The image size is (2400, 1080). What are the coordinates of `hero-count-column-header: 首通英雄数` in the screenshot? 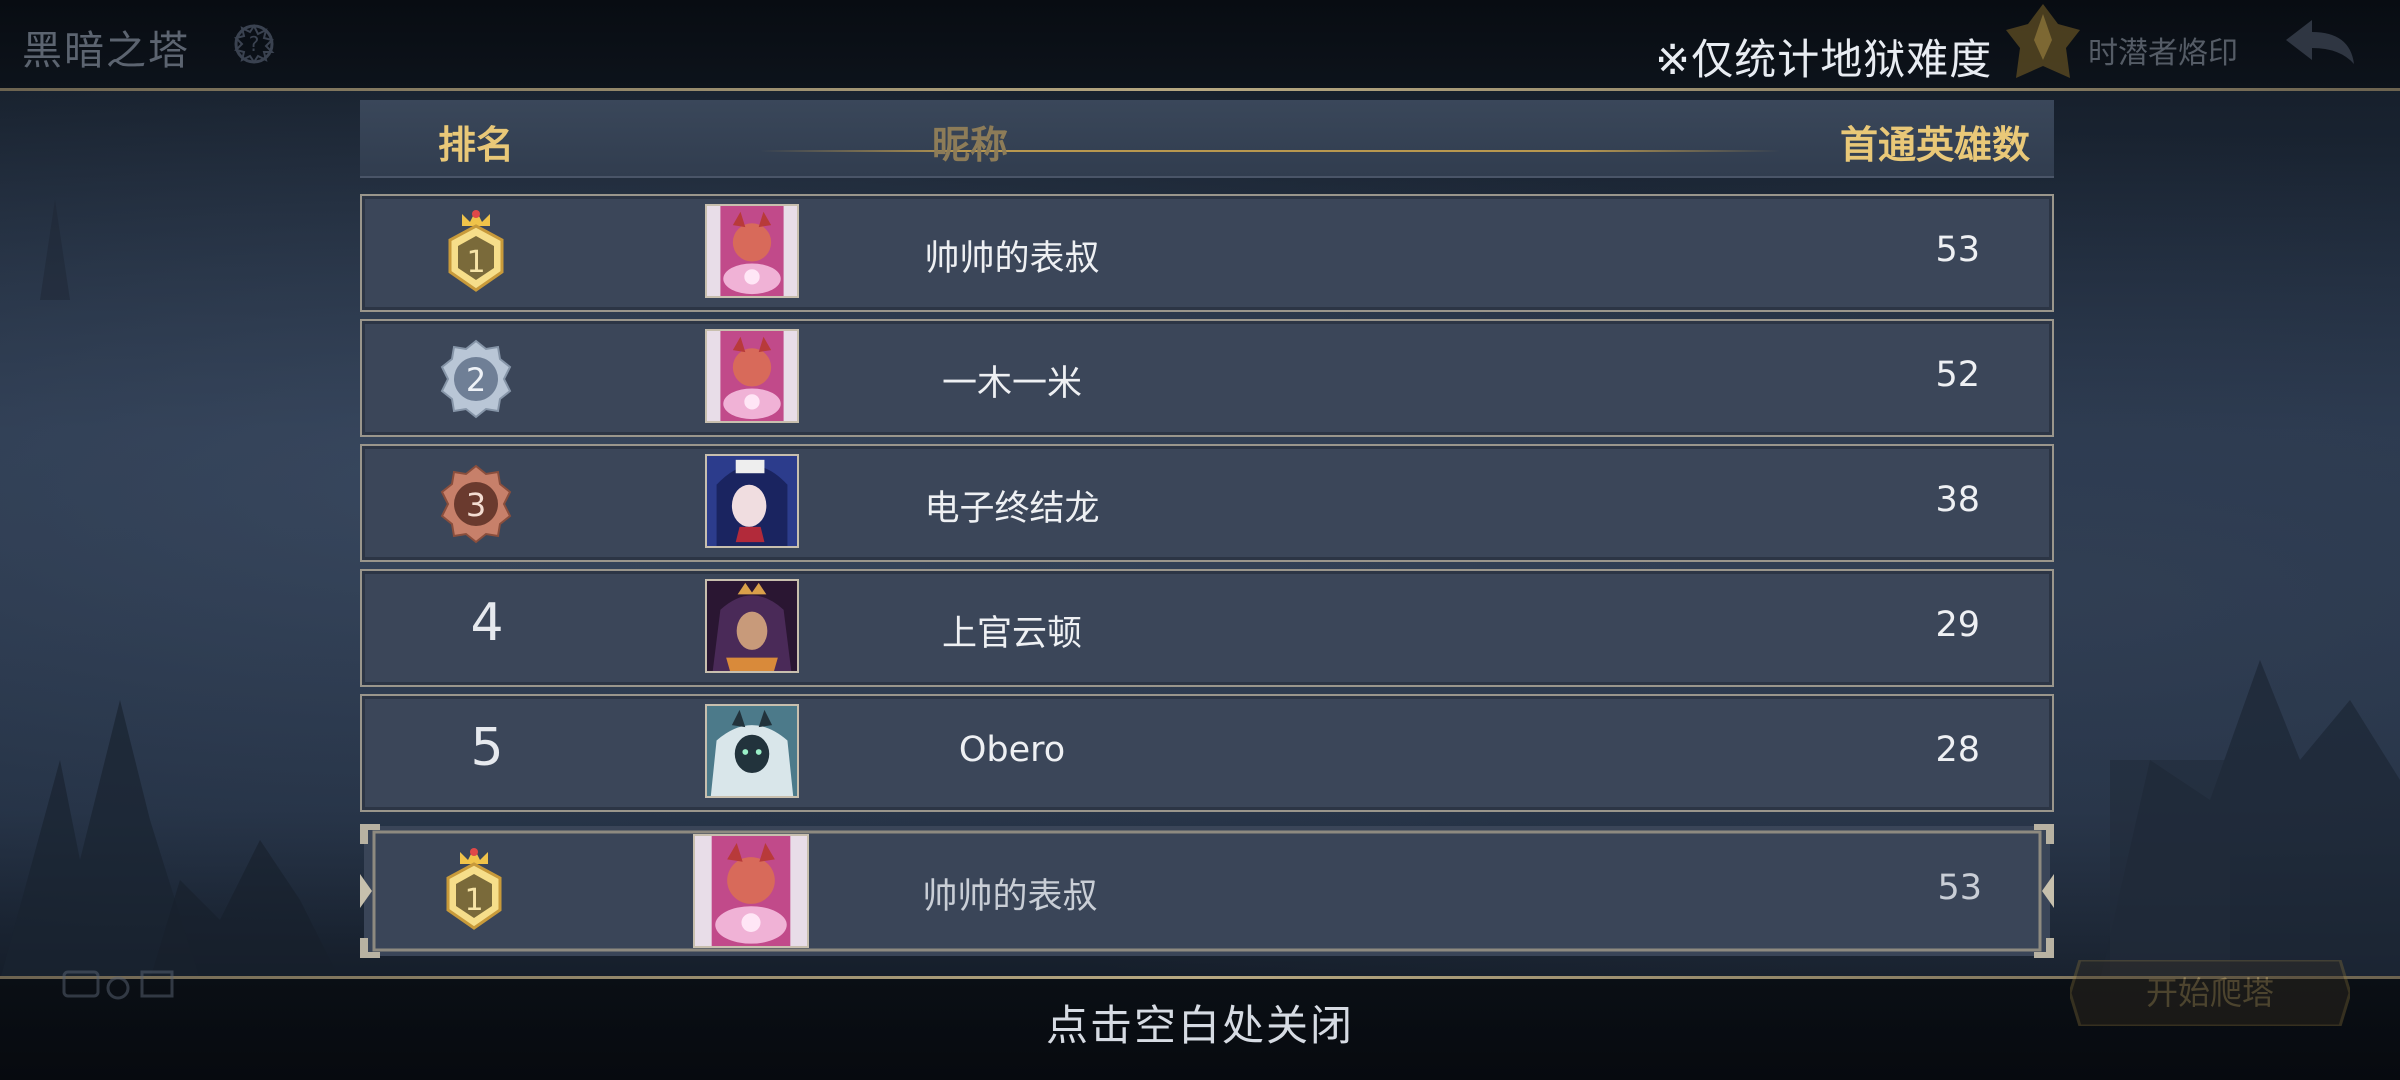 It's located at (1934, 145).